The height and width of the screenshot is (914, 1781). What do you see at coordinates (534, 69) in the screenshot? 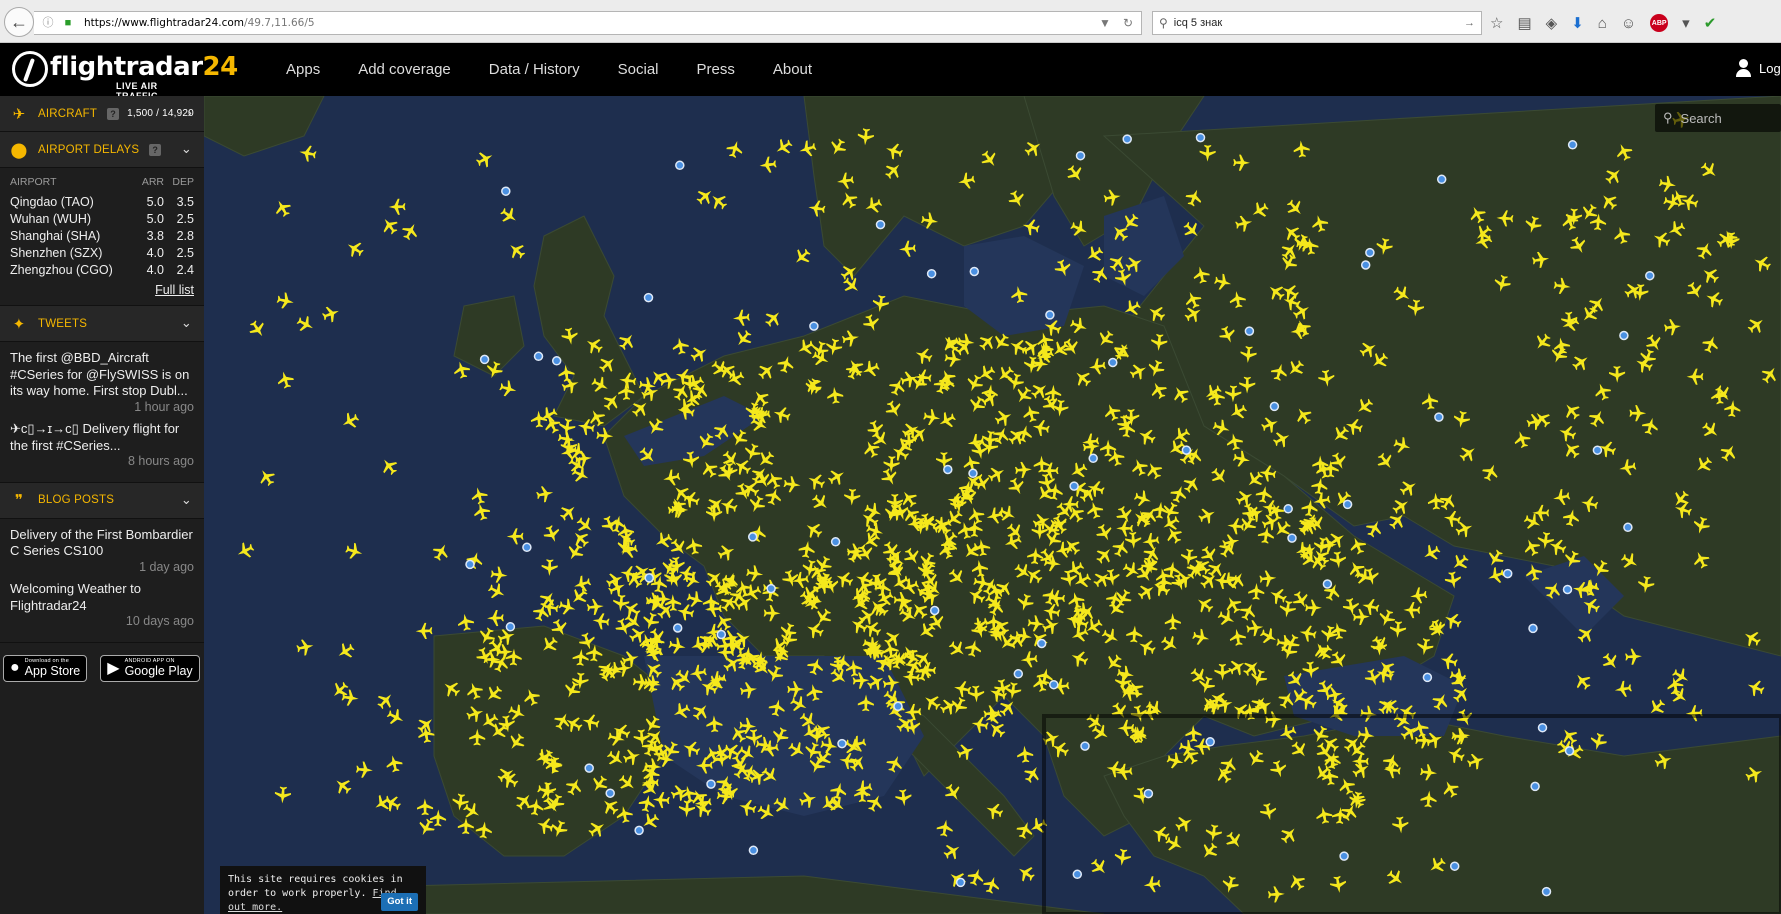
I see `nav-data-history: Data / History` at bounding box center [534, 69].